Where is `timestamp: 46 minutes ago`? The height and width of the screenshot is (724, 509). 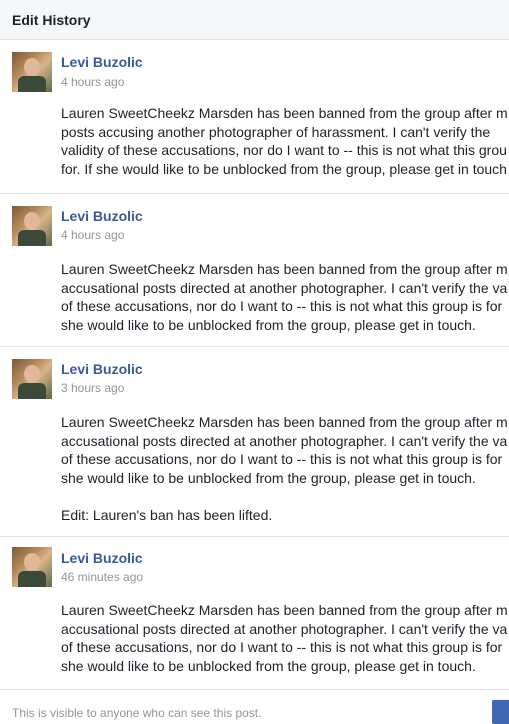 timestamp: 46 minutes ago is located at coordinates (102, 577).